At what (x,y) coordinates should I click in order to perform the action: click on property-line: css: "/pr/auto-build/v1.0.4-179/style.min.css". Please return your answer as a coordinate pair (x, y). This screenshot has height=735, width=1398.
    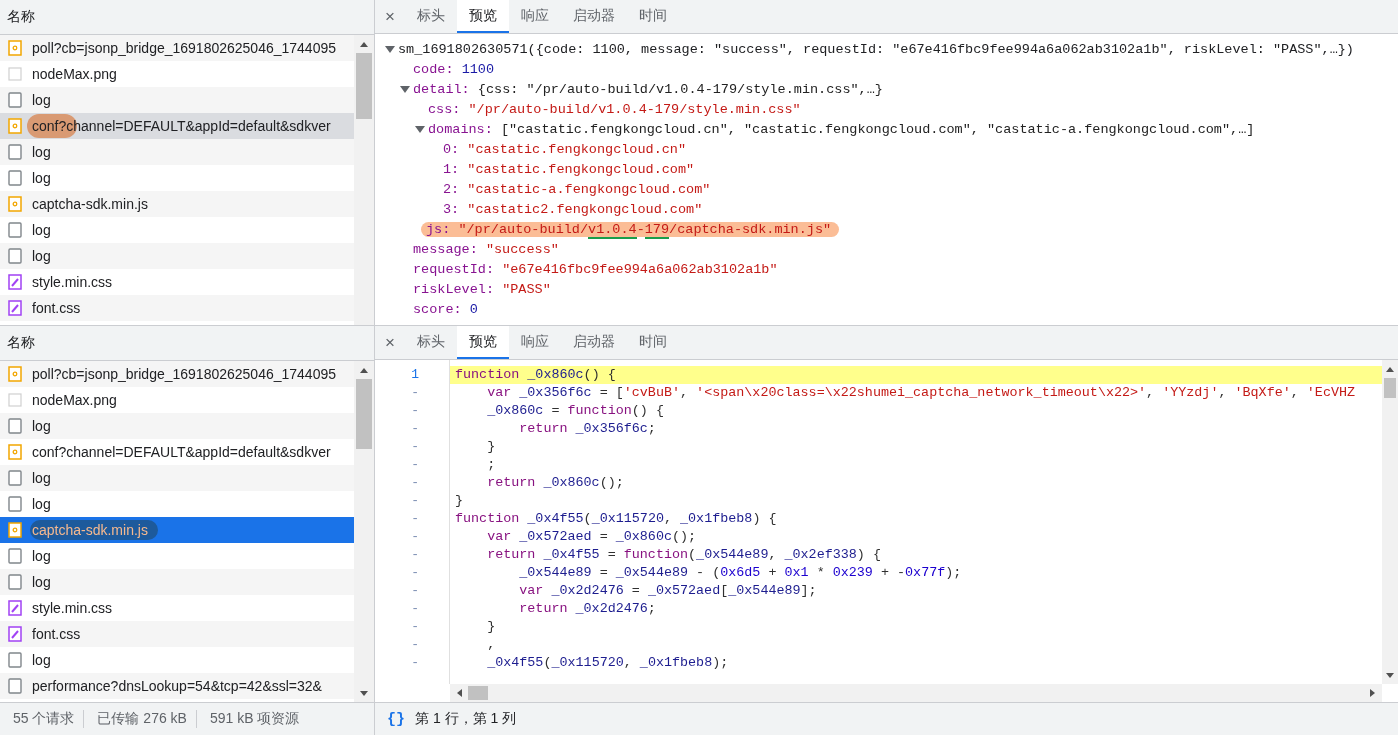
    Looking at the image, I should click on (614, 109).